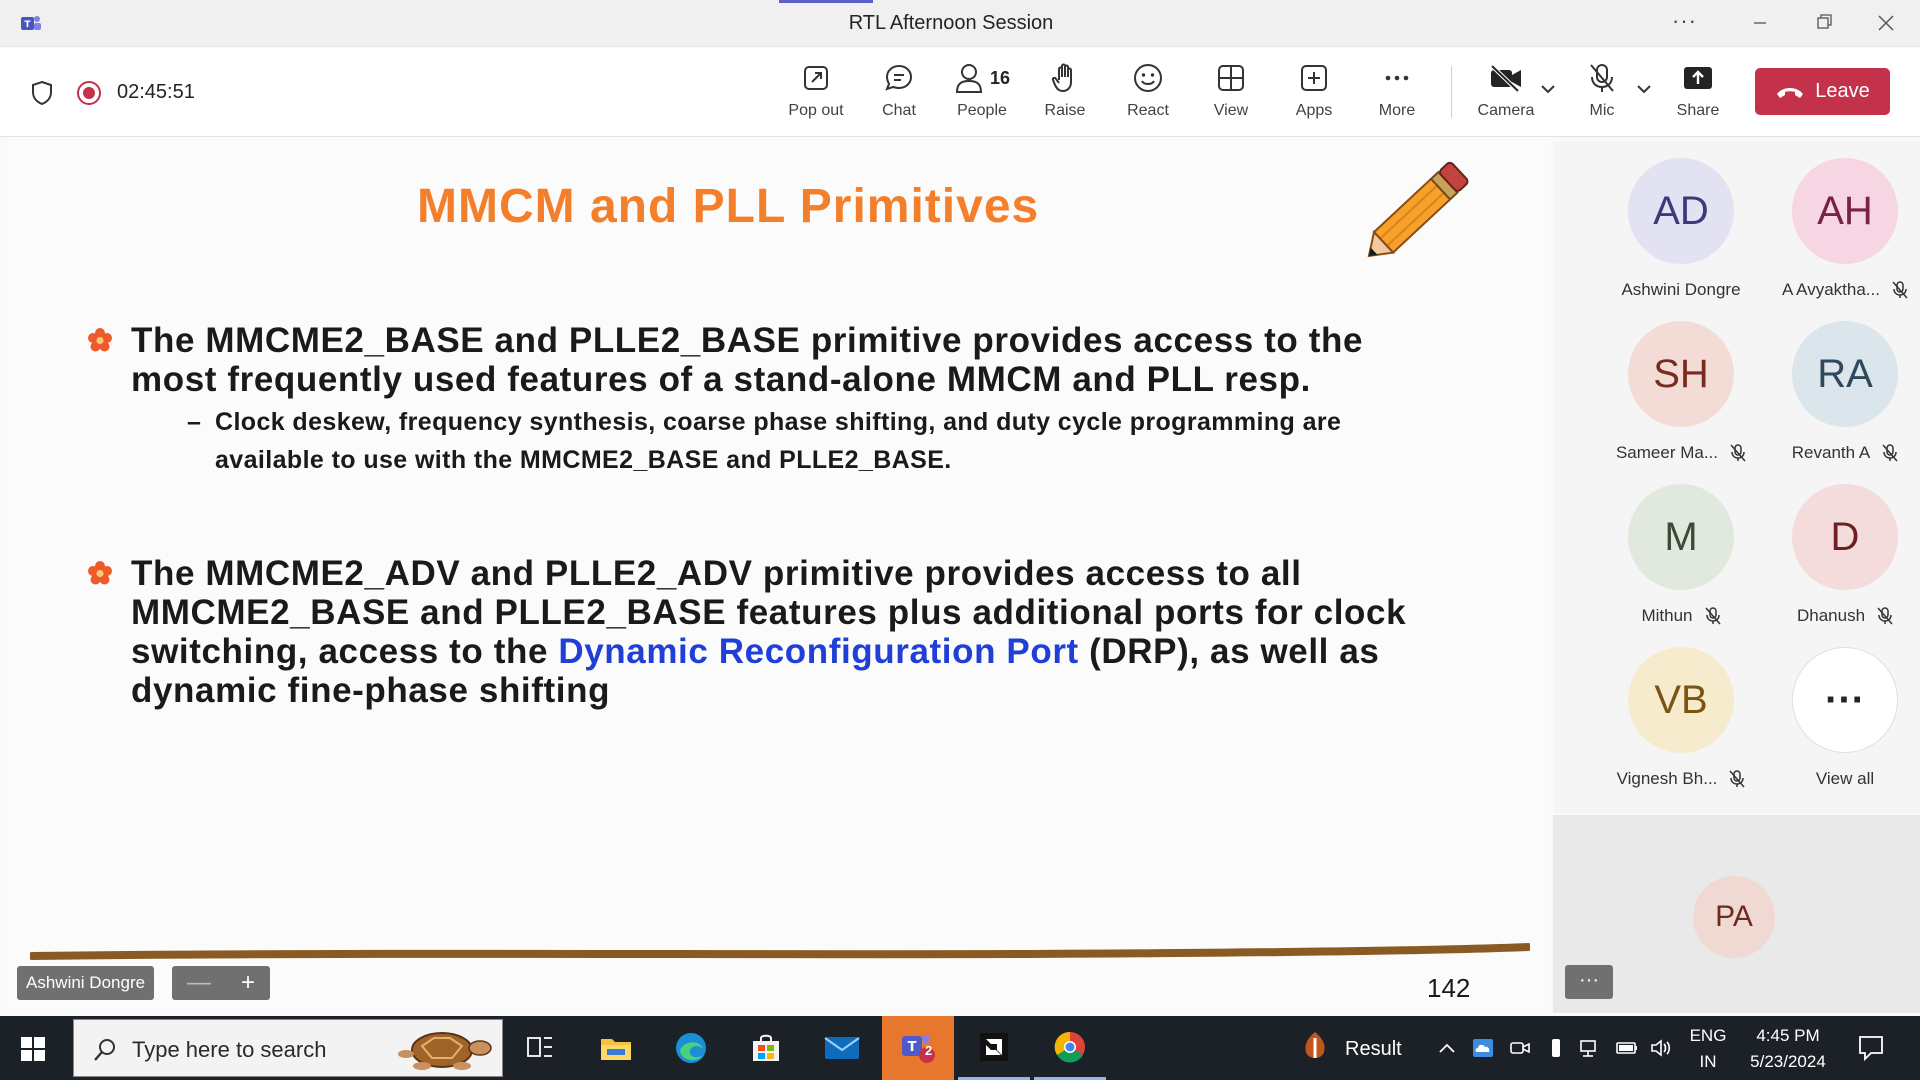  What do you see at coordinates (1845, 700) in the screenshot?
I see `more-icon: ···` at bounding box center [1845, 700].